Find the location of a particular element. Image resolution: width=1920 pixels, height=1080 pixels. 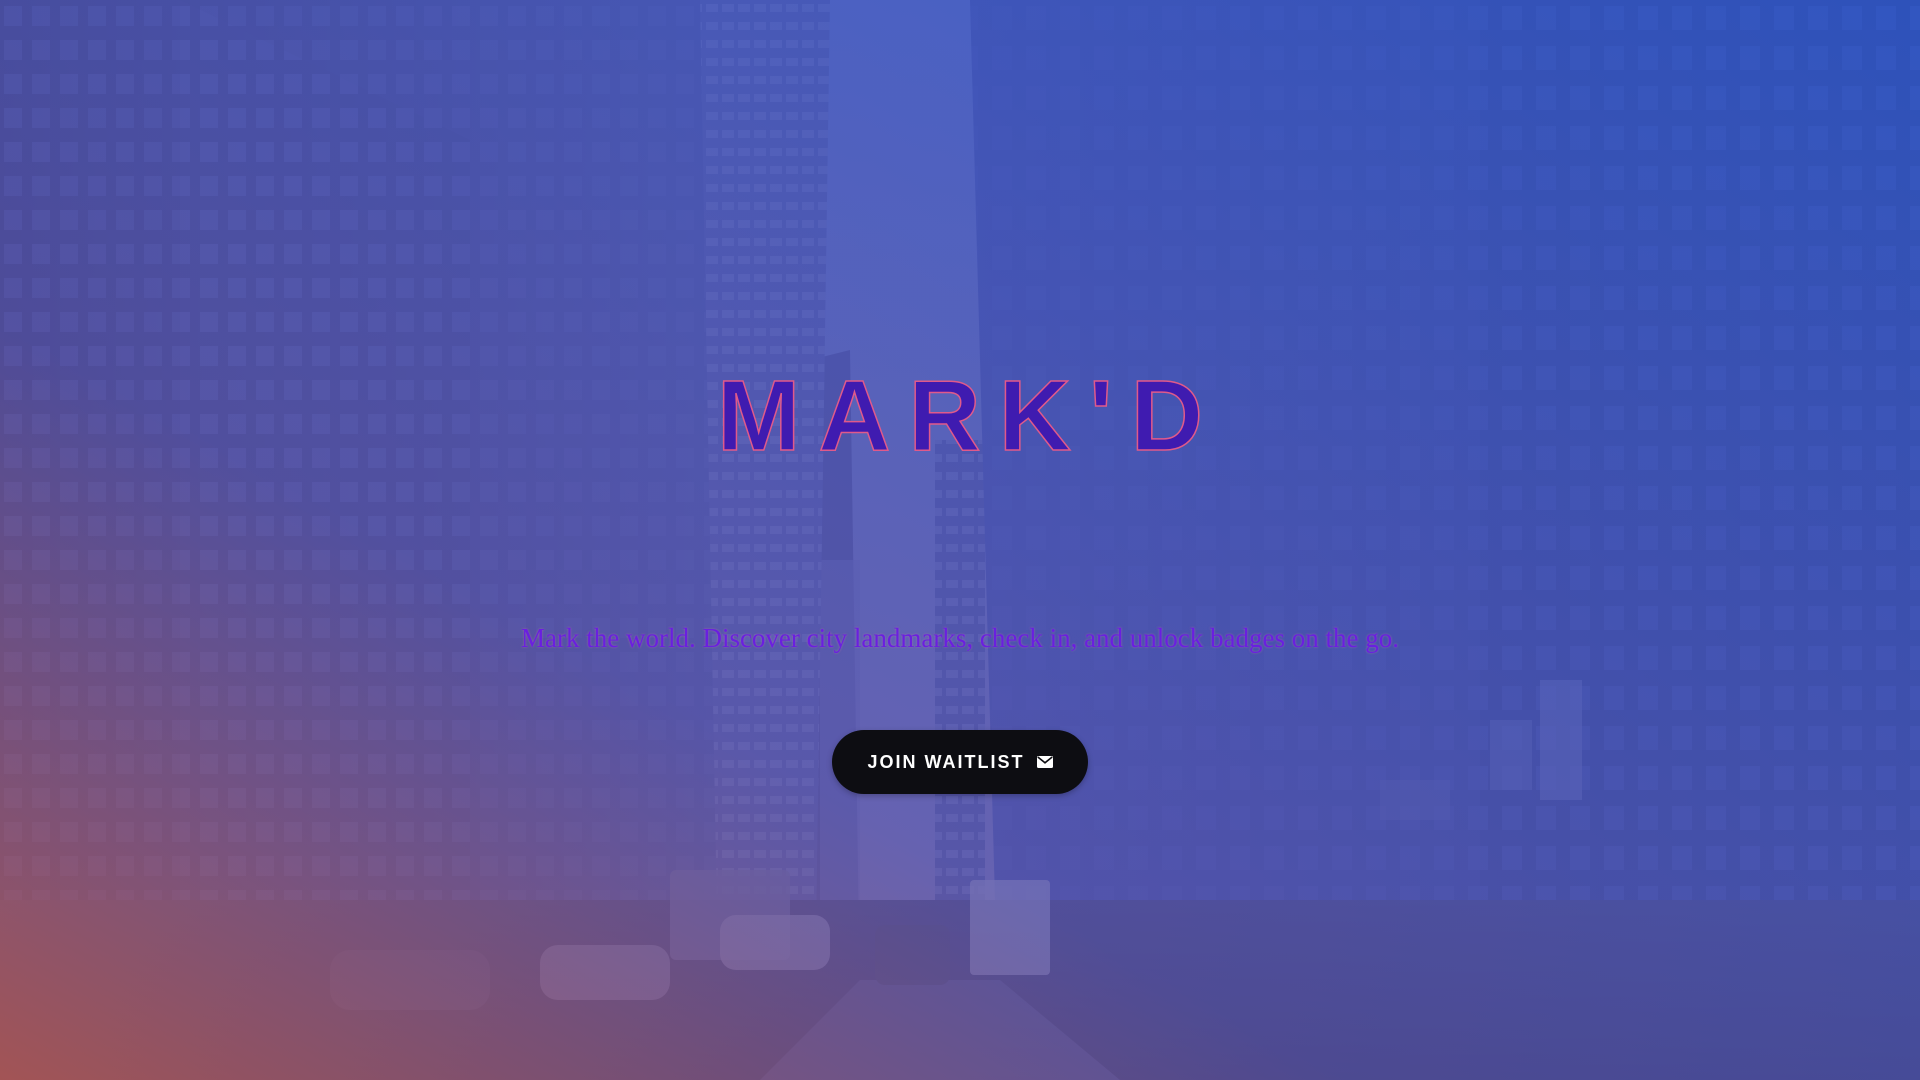

join-waitlist-button: JOIN WAITLIST is located at coordinates (960, 762).